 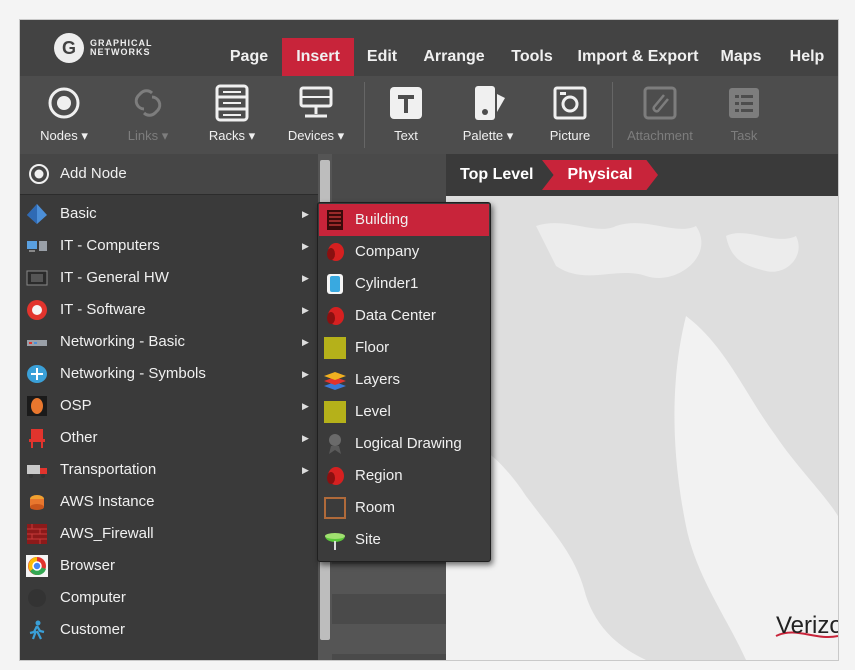 What do you see at coordinates (37, 630) in the screenshot?
I see `customer-icon` at bounding box center [37, 630].